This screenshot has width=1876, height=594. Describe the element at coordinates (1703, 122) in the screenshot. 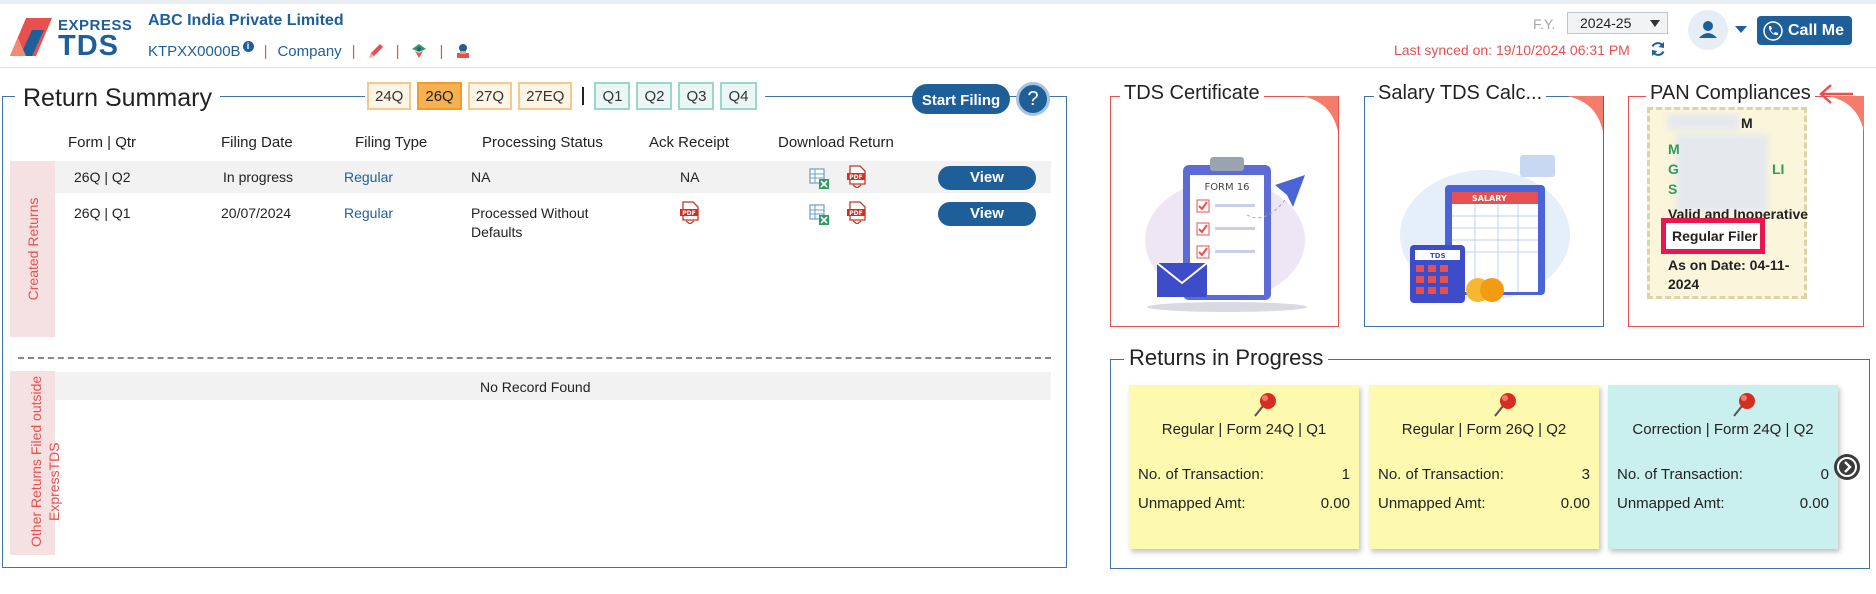

I see `masked-pan-number` at that location.